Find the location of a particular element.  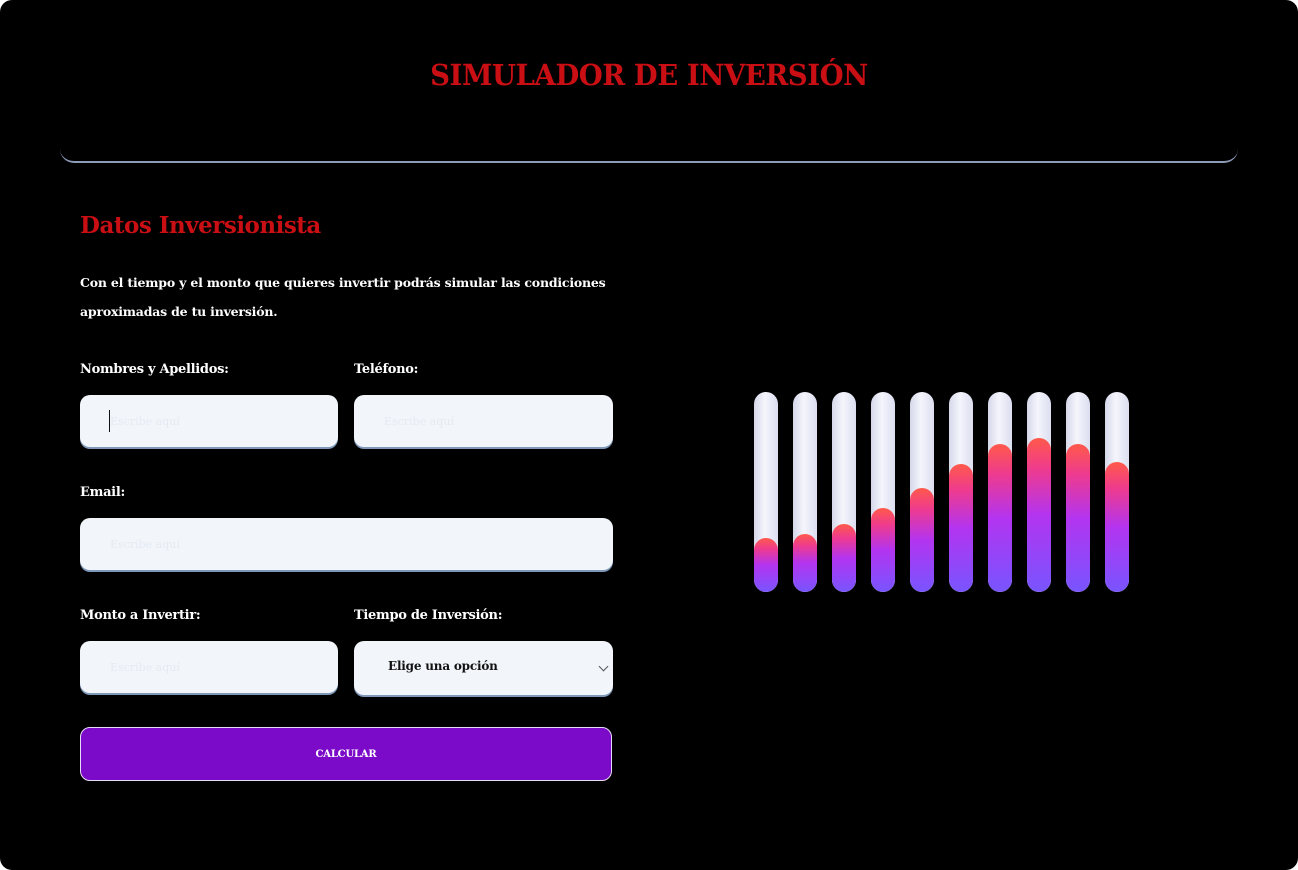

name-label: Nombres y Apellidos: is located at coordinates (154, 369).